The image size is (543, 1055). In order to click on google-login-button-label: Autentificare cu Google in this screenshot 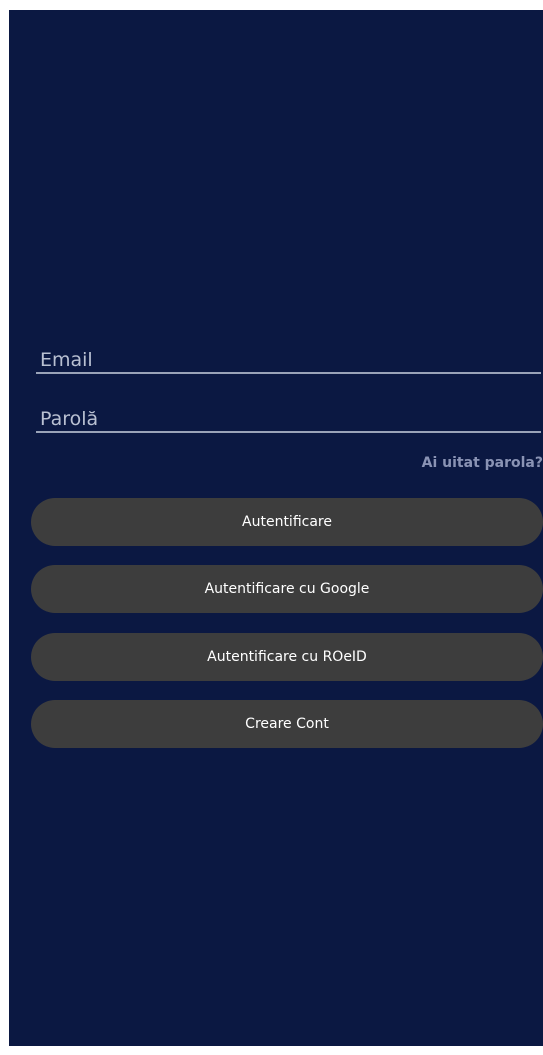, I will do `click(287, 589)`.